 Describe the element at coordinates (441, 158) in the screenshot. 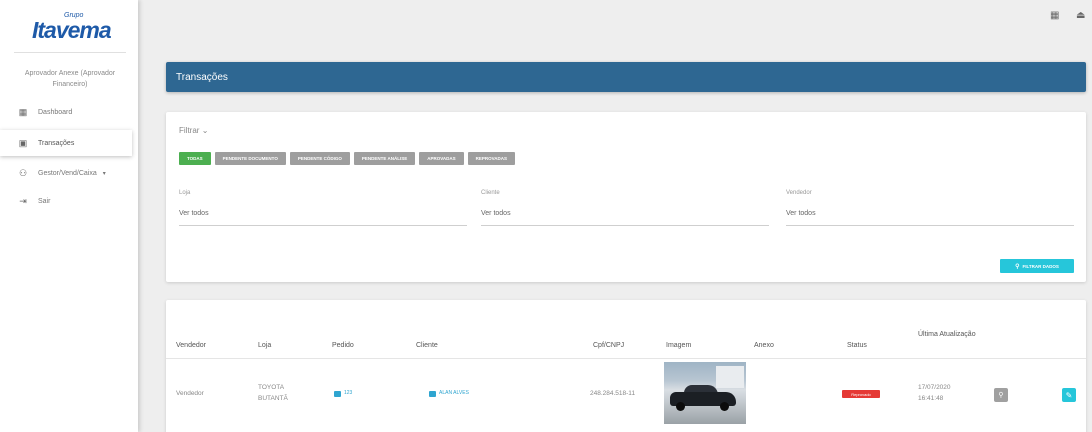

I see `chip-aprovadas: Aprovadas` at that location.